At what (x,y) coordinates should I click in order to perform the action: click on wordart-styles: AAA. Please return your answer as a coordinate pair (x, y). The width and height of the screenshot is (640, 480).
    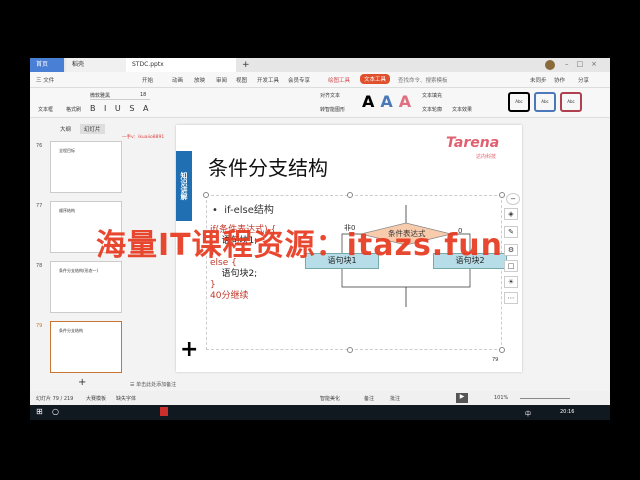
    Looking at the image, I should click on (389, 101).